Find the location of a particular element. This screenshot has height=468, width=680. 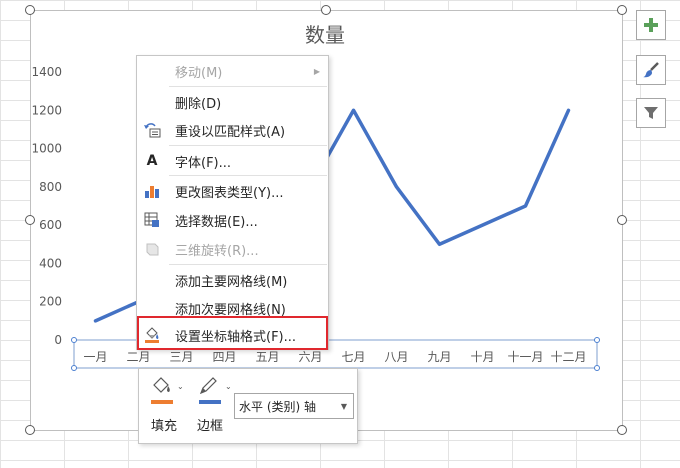

outline-color-swatch is located at coordinates (210, 402).